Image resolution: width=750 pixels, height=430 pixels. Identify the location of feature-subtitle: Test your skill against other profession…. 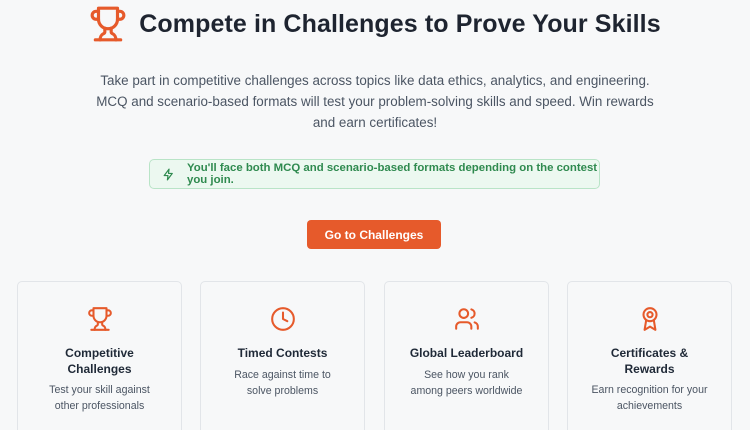
(99, 398).